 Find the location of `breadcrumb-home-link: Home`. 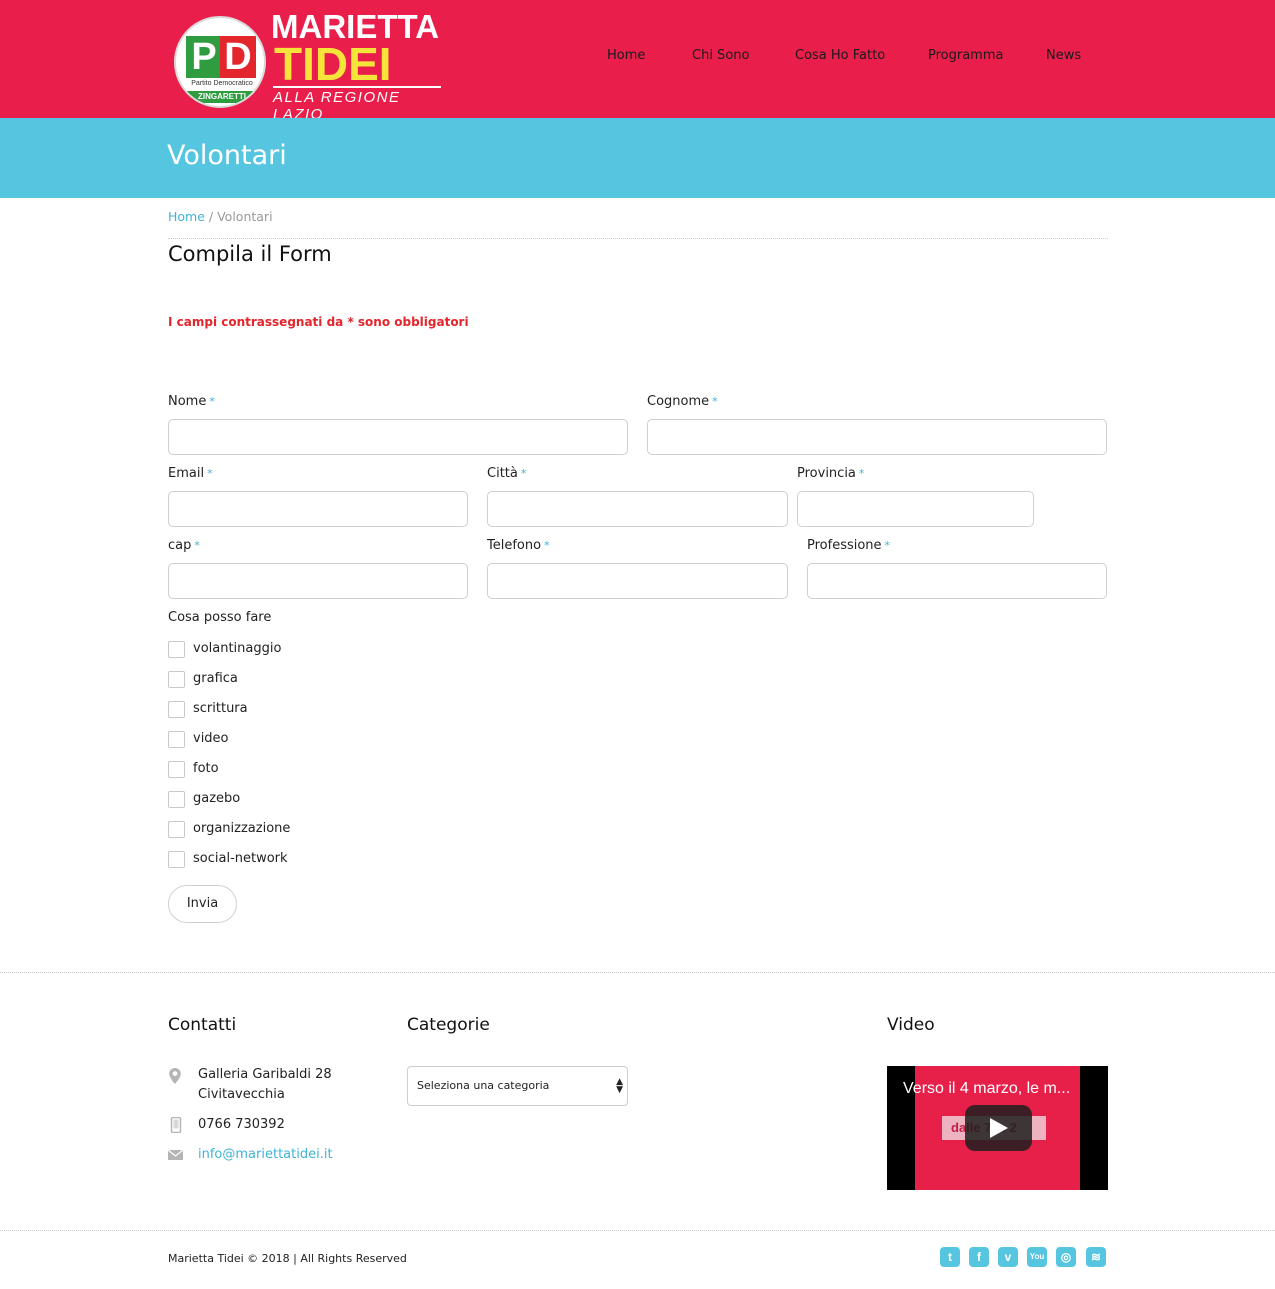

breadcrumb-home-link: Home is located at coordinates (186, 216).